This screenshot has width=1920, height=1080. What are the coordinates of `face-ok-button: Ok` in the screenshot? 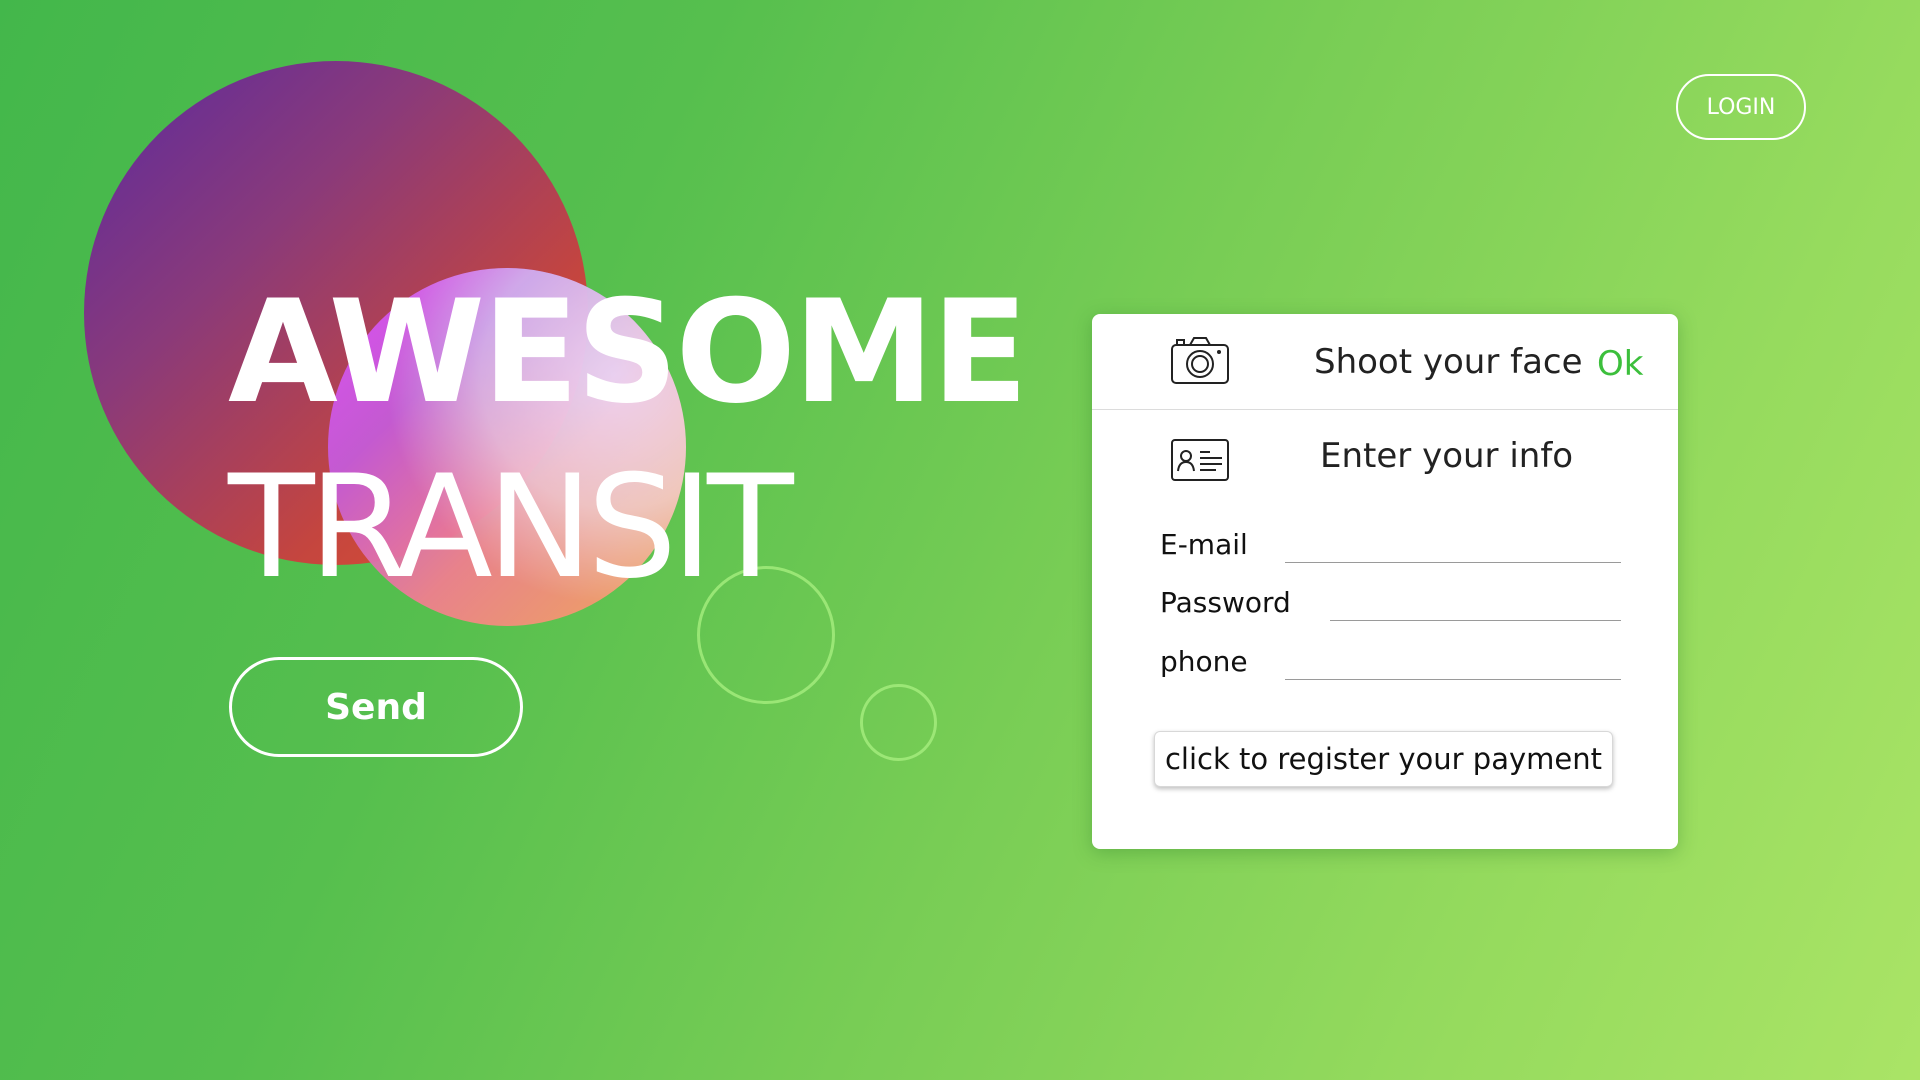 It's located at (1620, 364).